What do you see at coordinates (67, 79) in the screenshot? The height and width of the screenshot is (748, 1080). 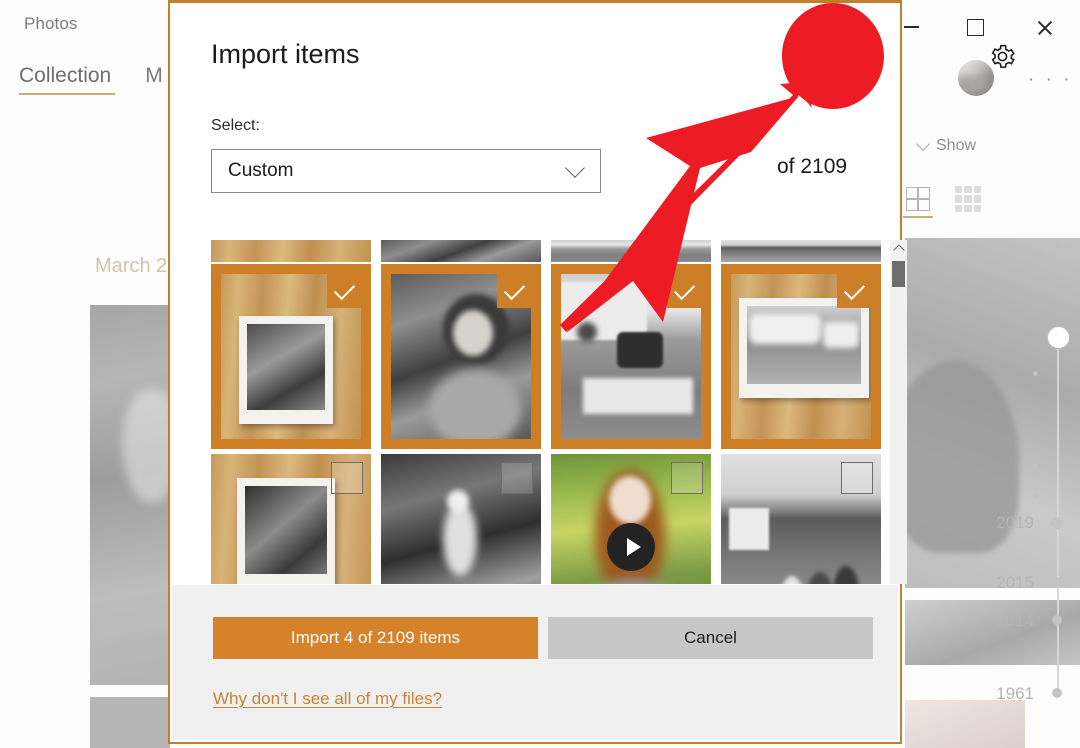 I see `tab-collection: Collection` at bounding box center [67, 79].